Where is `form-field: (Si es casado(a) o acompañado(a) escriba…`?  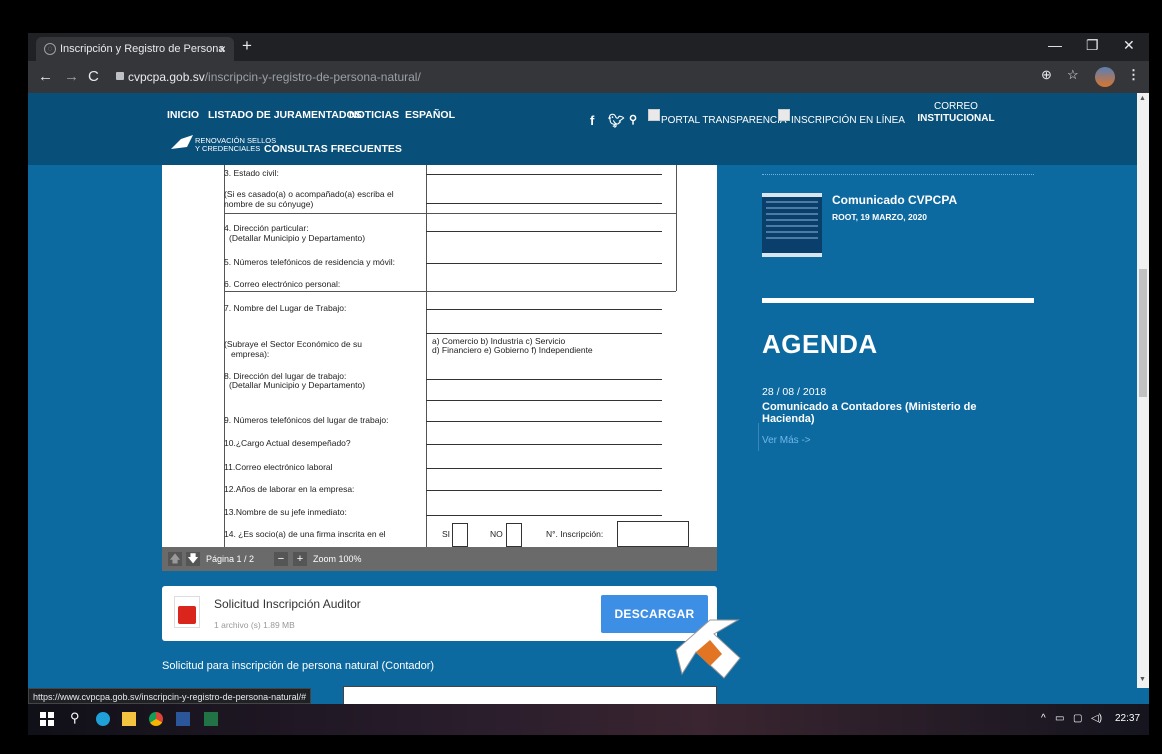 form-field: (Si es casado(a) o acompañado(a) escriba… is located at coordinates (309, 194).